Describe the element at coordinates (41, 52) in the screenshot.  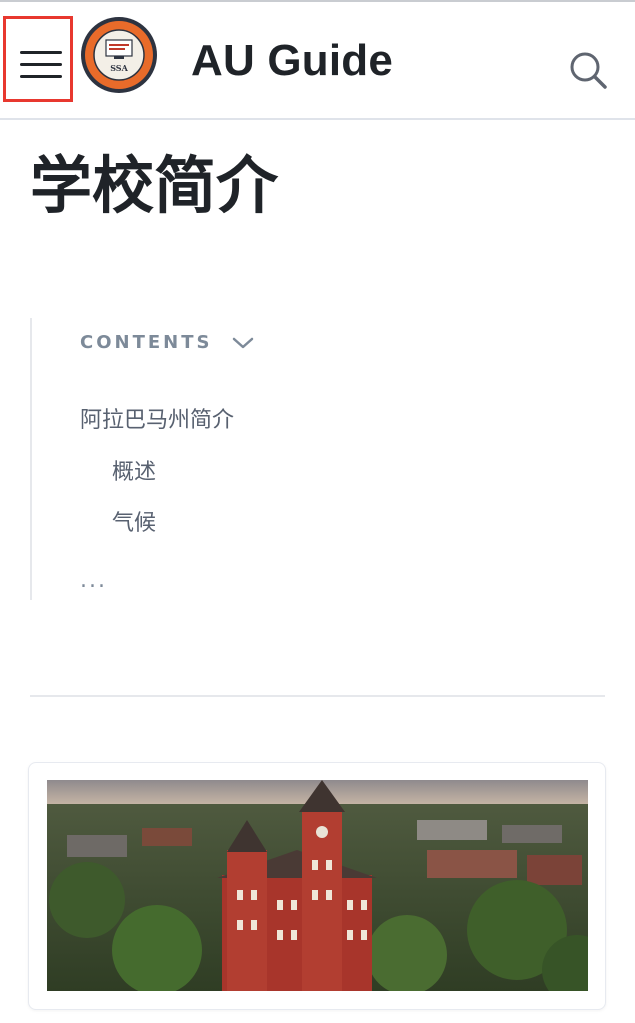
I see `hamburger-menu-icon` at that location.